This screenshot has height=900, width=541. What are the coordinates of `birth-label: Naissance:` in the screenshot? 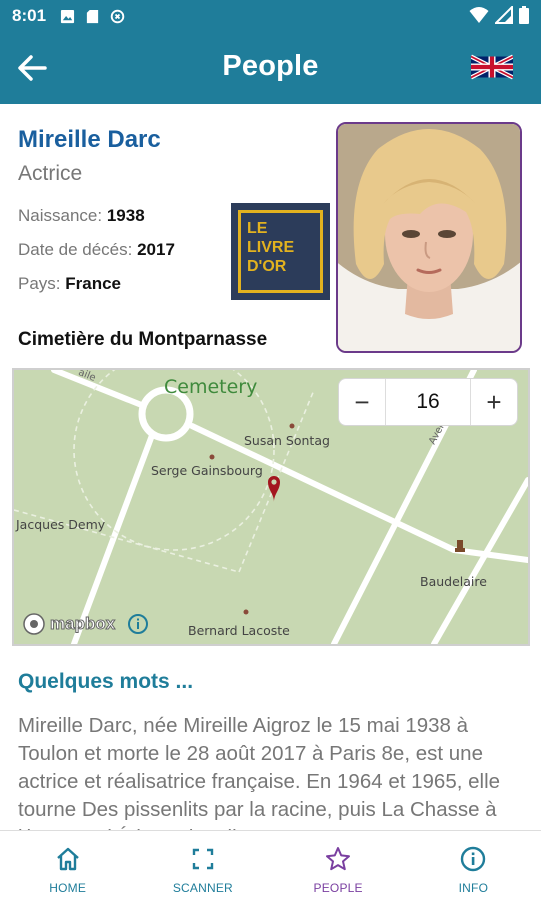 It's located at (60, 215).